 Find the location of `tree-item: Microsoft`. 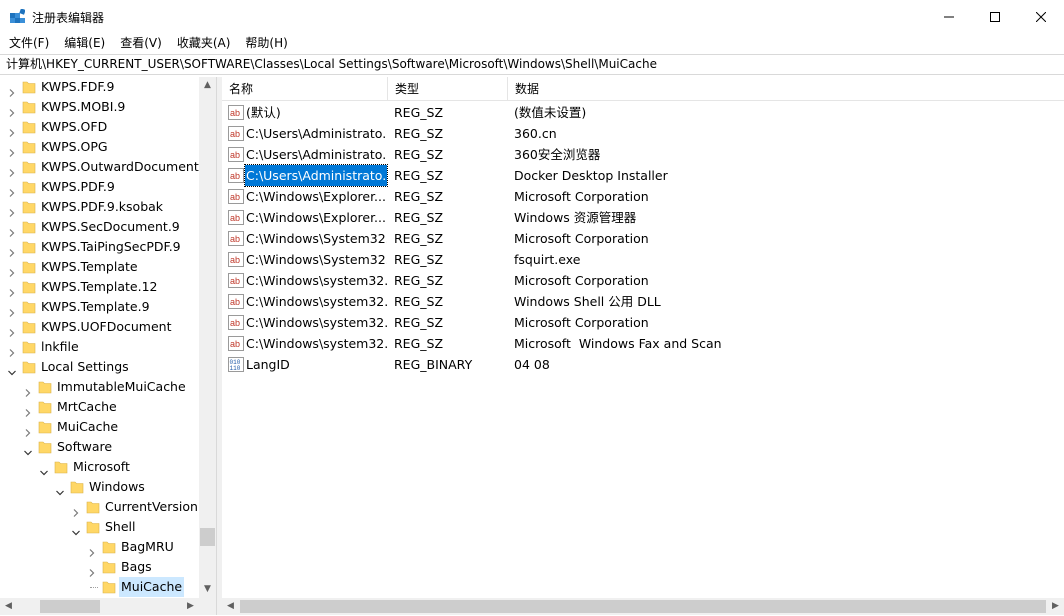

tree-item: Microsoft is located at coordinates (99, 467).